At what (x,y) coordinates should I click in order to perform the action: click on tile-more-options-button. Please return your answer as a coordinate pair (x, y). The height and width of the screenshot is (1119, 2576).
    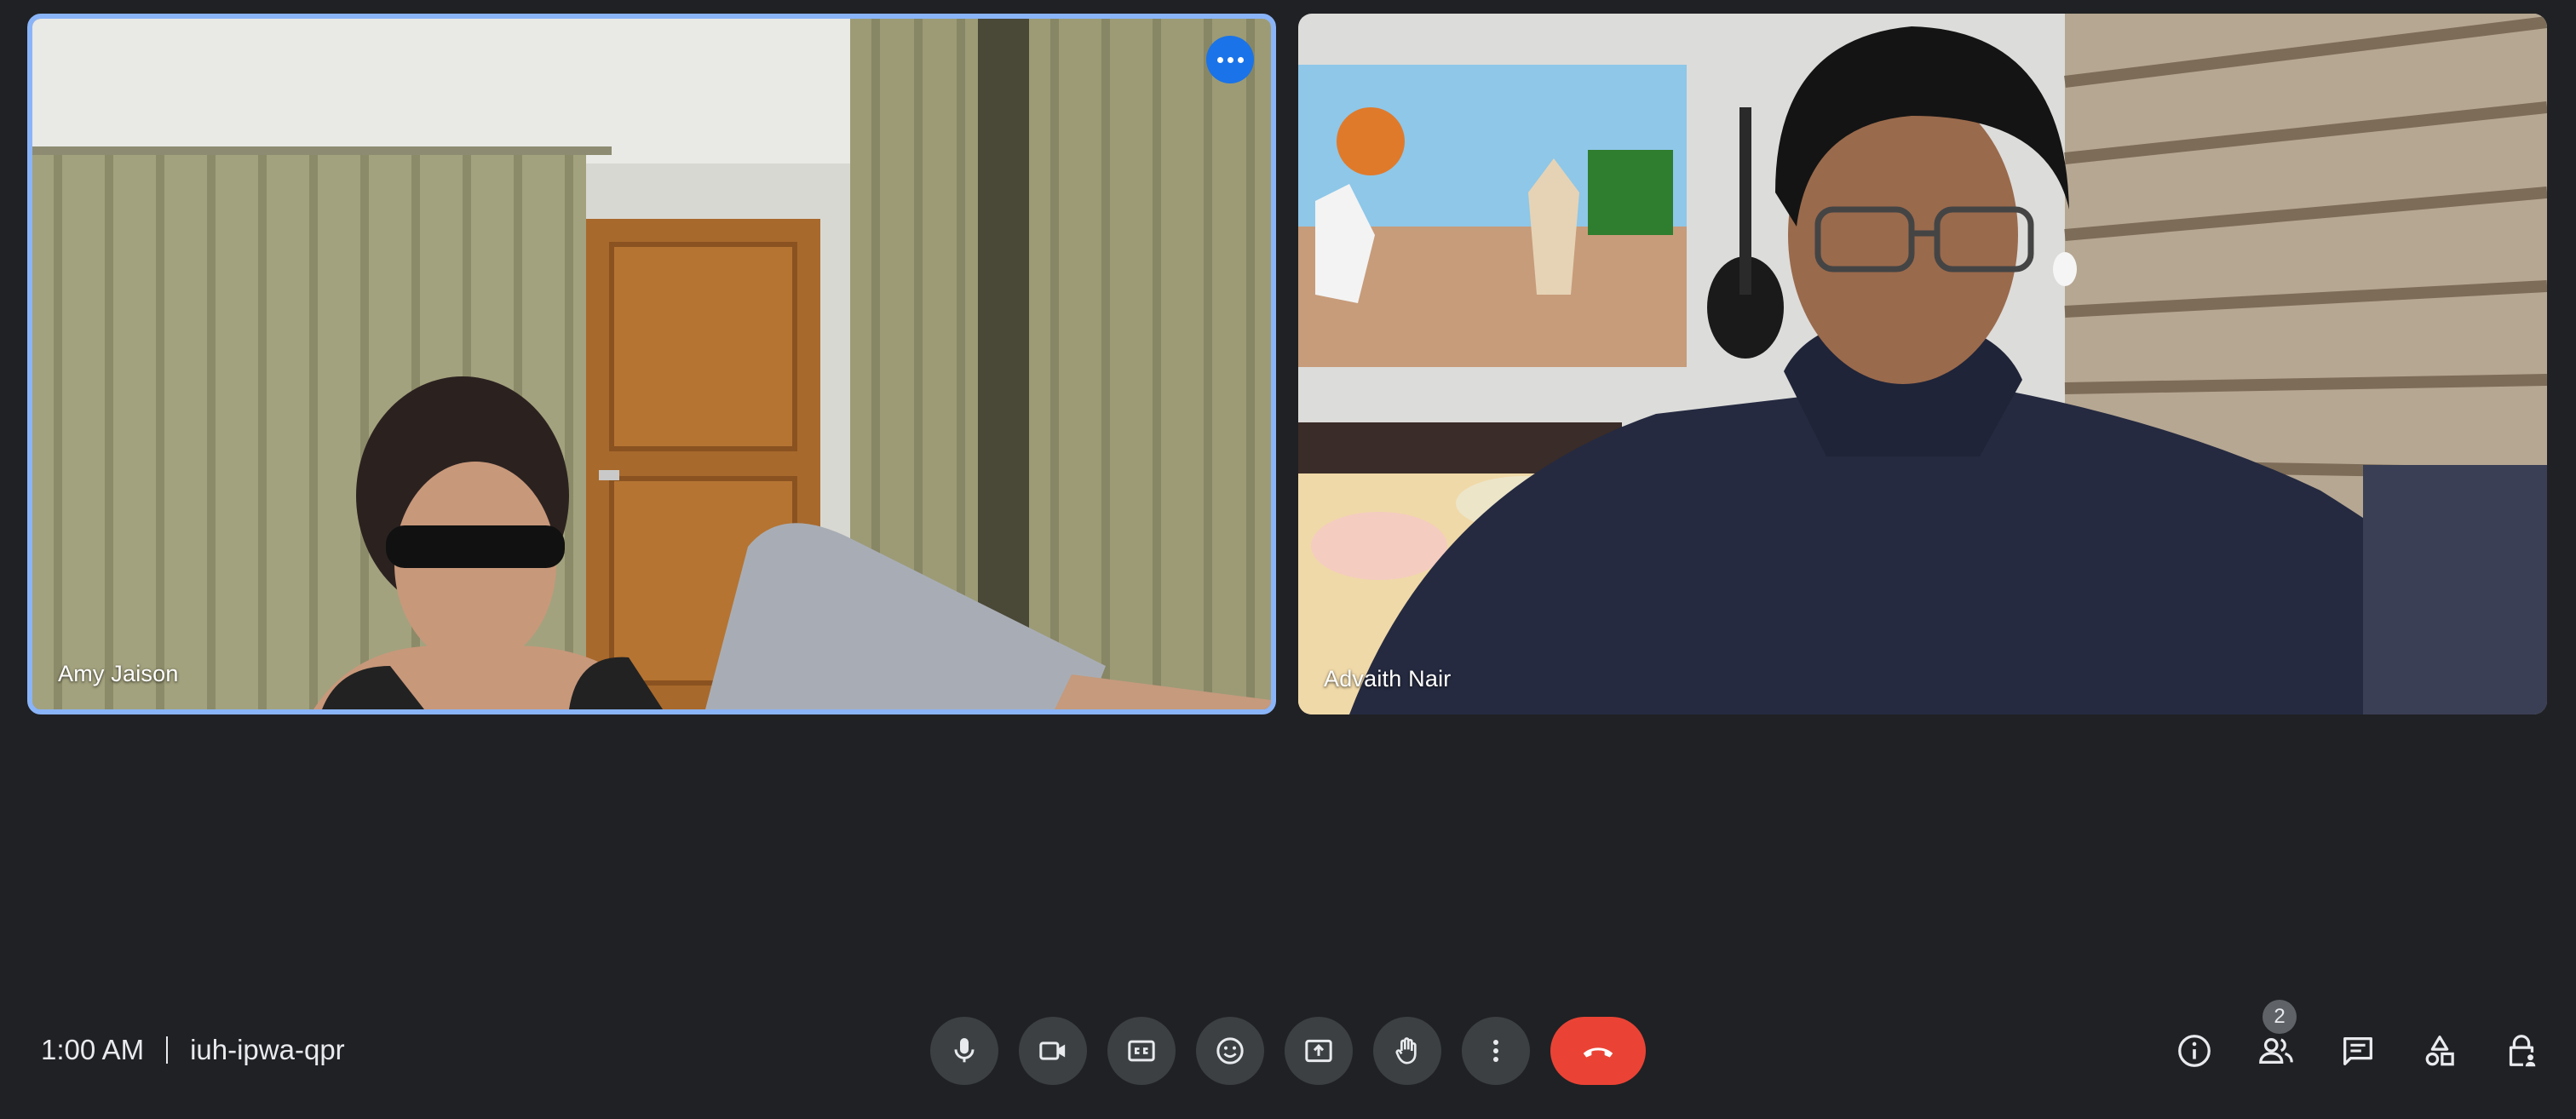
    Looking at the image, I should click on (1230, 59).